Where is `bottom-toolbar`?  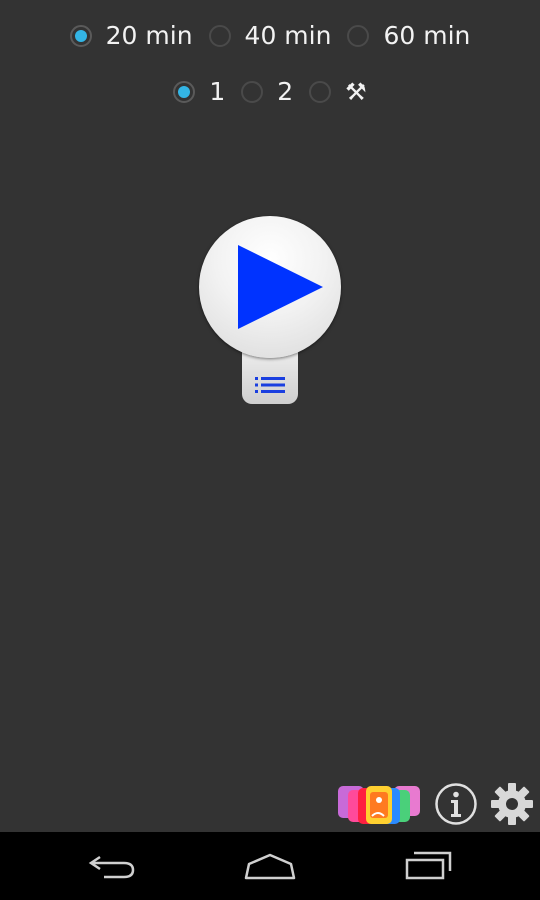 bottom-toolbar is located at coordinates (436, 805).